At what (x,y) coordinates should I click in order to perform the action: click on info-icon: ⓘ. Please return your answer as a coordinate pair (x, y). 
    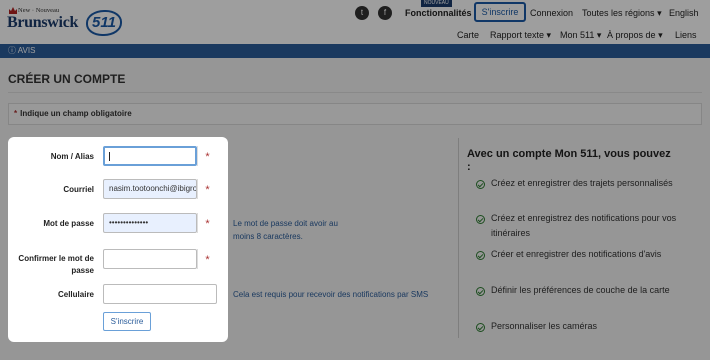
    Looking at the image, I should click on (12, 50).